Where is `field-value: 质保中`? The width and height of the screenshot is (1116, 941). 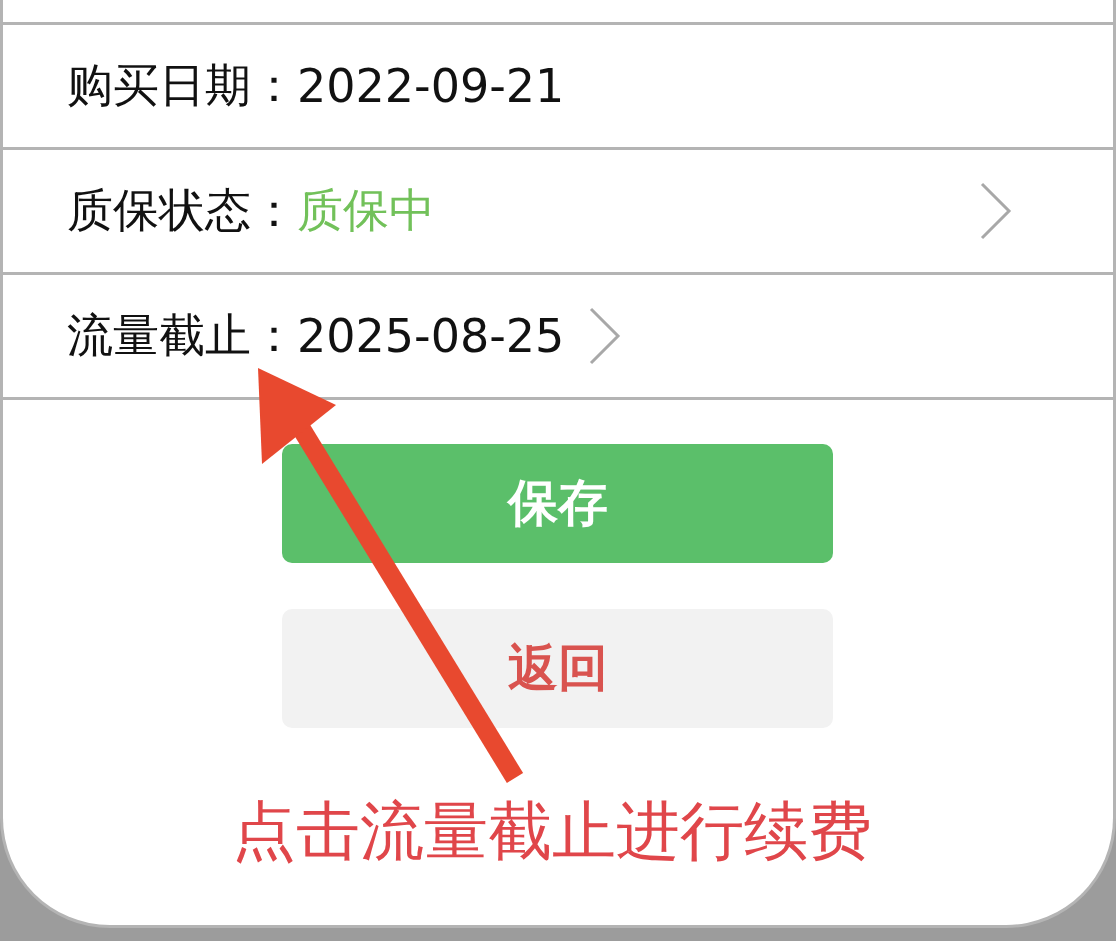 field-value: 质保中 is located at coordinates (366, 210).